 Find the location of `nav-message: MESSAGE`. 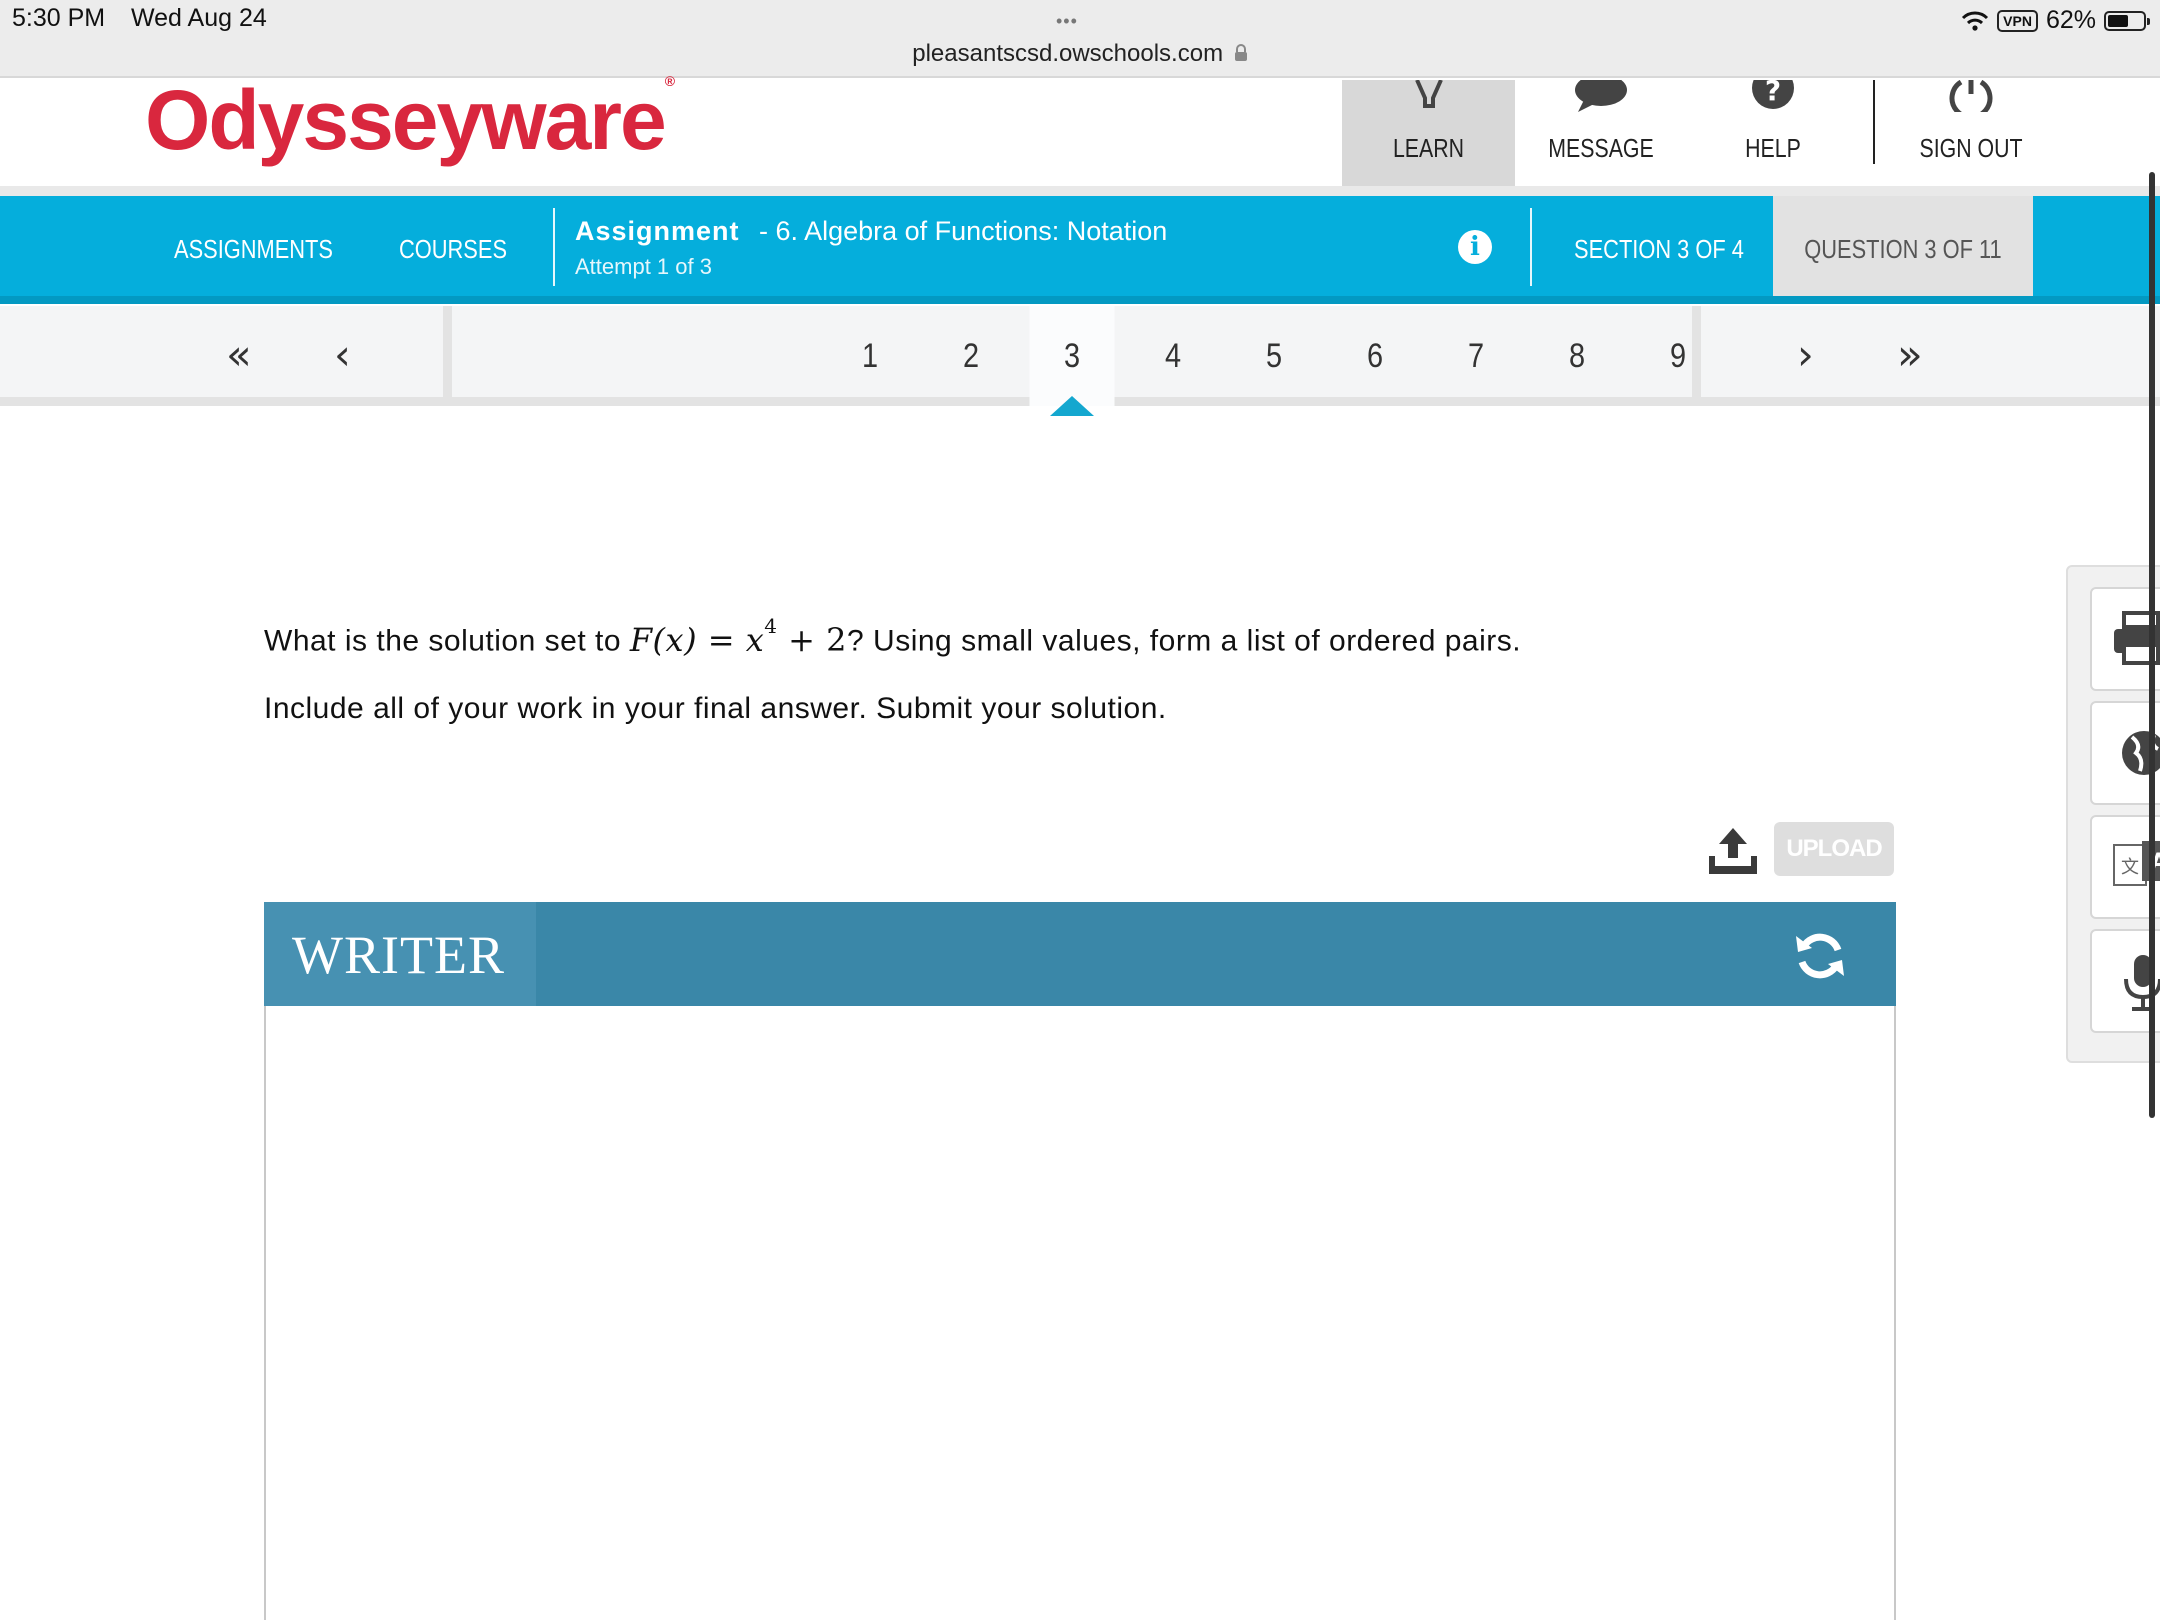

nav-message: MESSAGE is located at coordinates (1601, 134).